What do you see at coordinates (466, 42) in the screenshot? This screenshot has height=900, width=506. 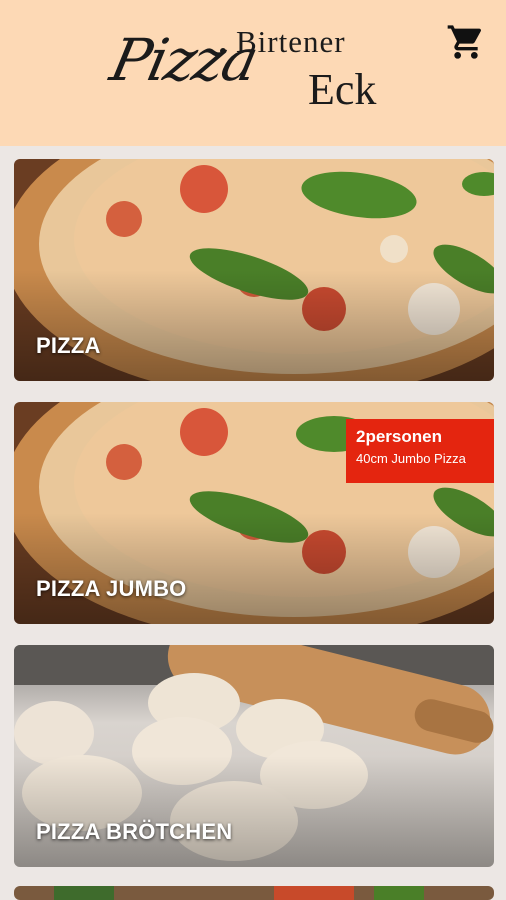 I see `shopping-cart-icon` at bounding box center [466, 42].